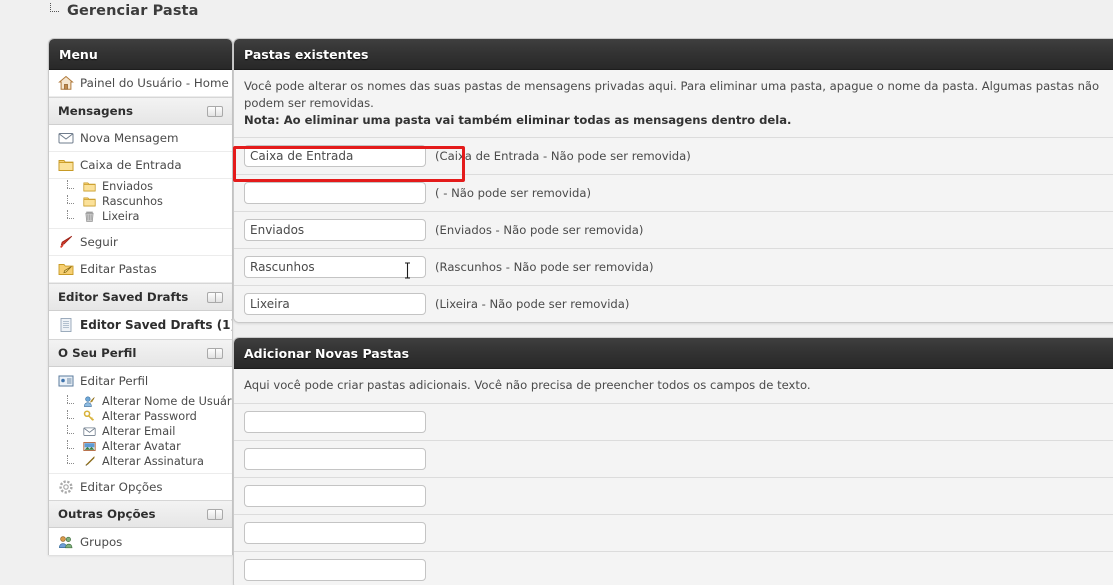 The width and height of the screenshot is (1113, 585). Describe the element at coordinates (99, 242) in the screenshot. I see `sidebar-item-label: Seguir` at that location.